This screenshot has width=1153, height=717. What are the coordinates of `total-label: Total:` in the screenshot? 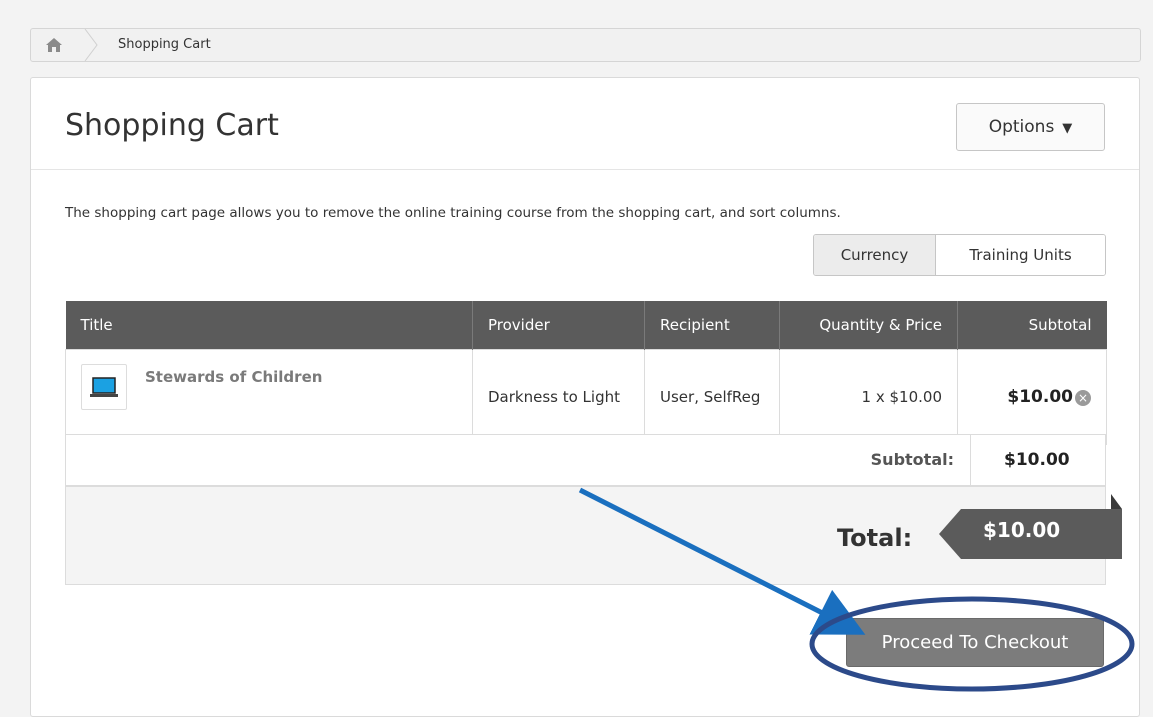 It's located at (875, 538).